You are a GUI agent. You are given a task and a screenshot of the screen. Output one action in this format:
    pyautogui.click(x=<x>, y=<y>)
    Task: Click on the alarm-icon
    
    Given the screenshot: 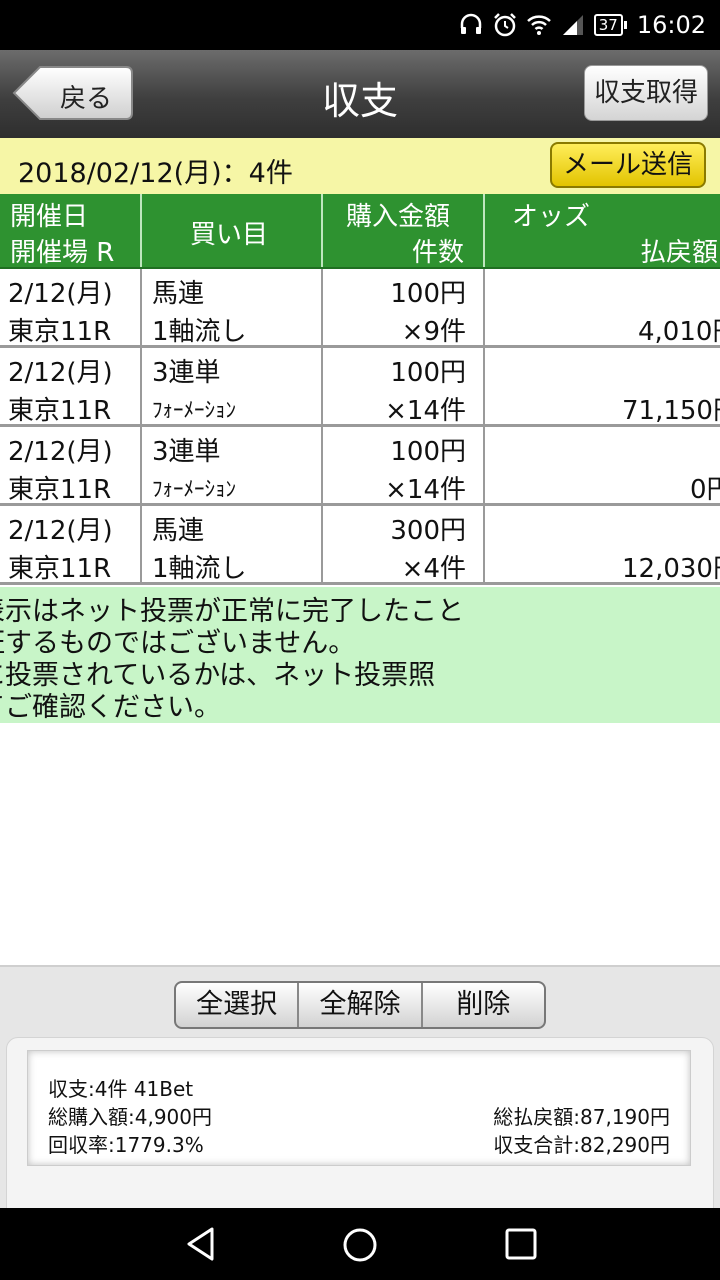 What is the action you would take?
    pyautogui.click(x=504, y=25)
    